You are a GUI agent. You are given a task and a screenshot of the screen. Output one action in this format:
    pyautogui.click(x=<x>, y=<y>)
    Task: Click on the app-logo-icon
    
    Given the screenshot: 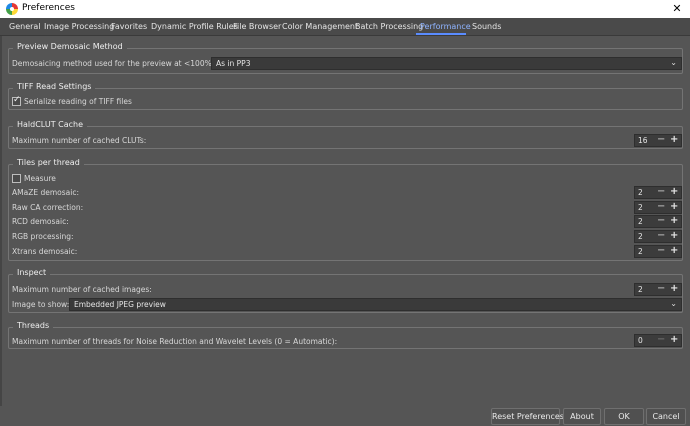 What is the action you would take?
    pyautogui.click(x=12, y=9)
    